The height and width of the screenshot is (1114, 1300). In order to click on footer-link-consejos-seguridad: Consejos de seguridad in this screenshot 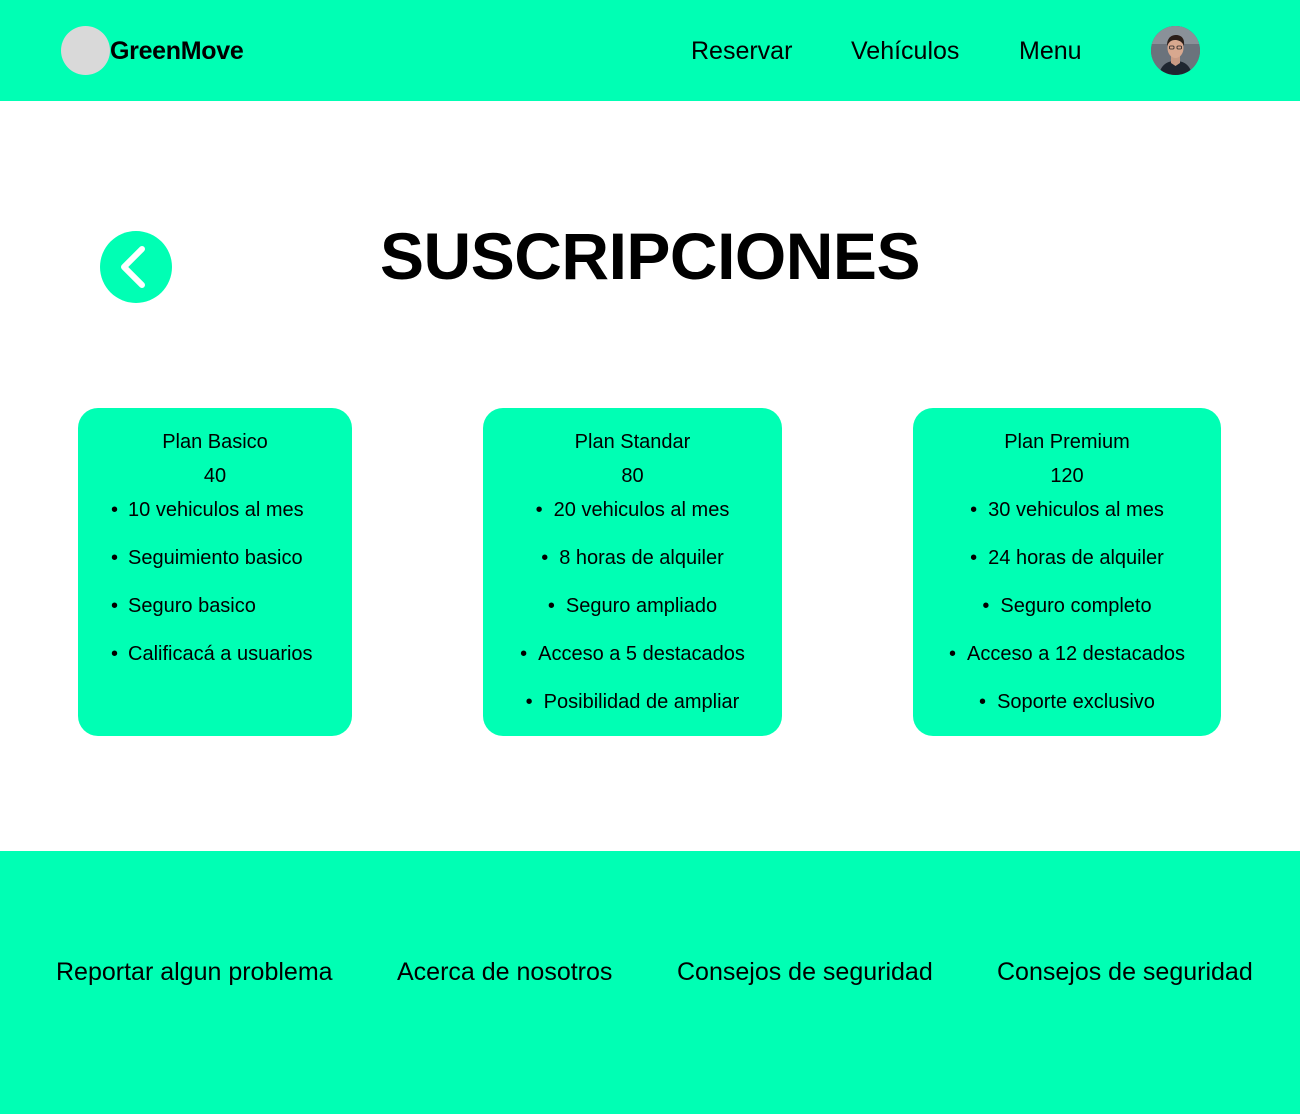, I will do `click(805, 972)`.